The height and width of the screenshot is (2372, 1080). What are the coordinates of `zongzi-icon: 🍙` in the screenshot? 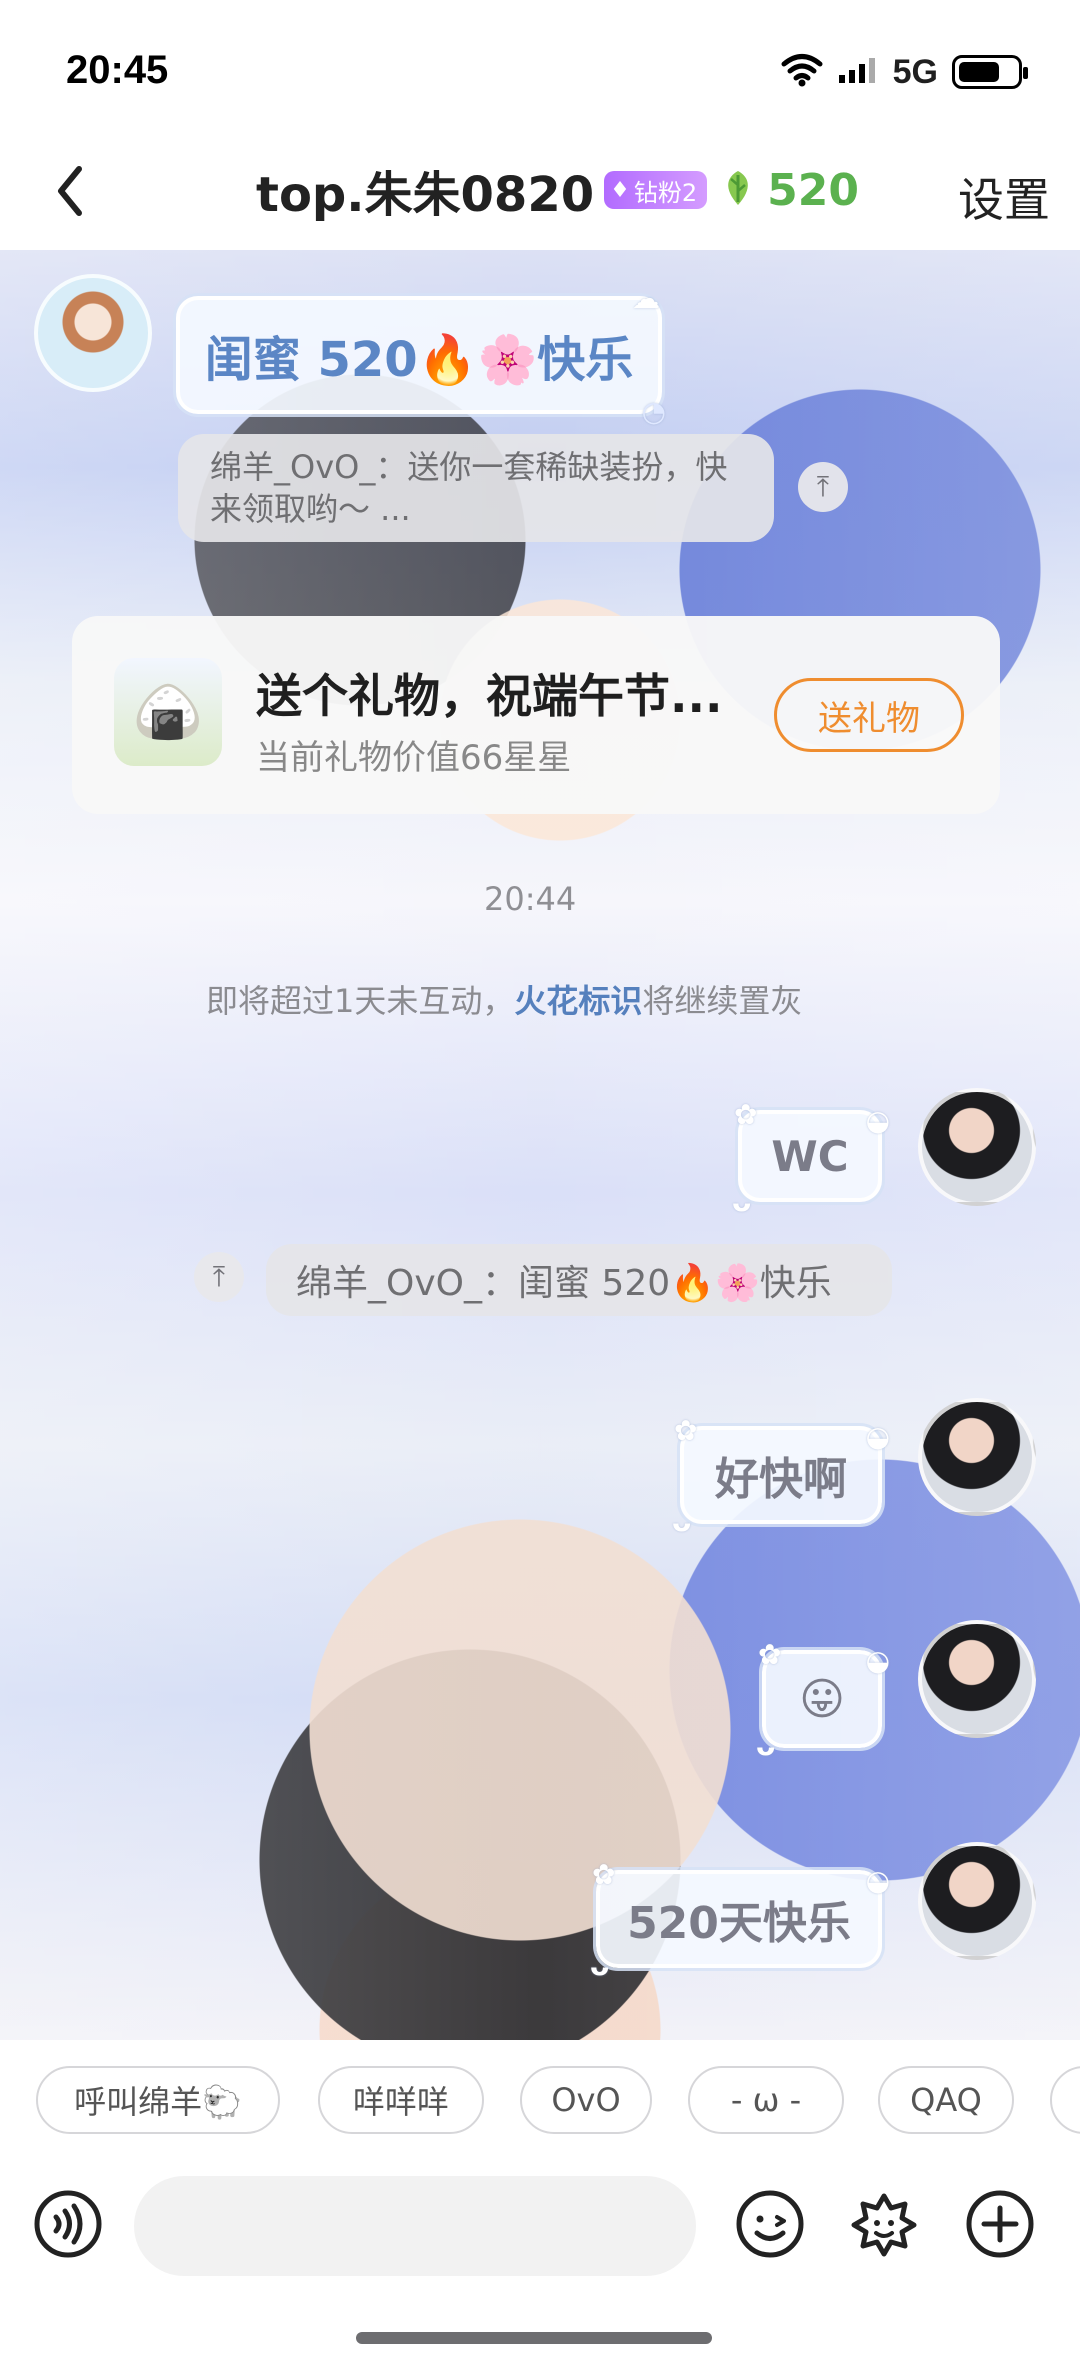 It's located at (168, 712).